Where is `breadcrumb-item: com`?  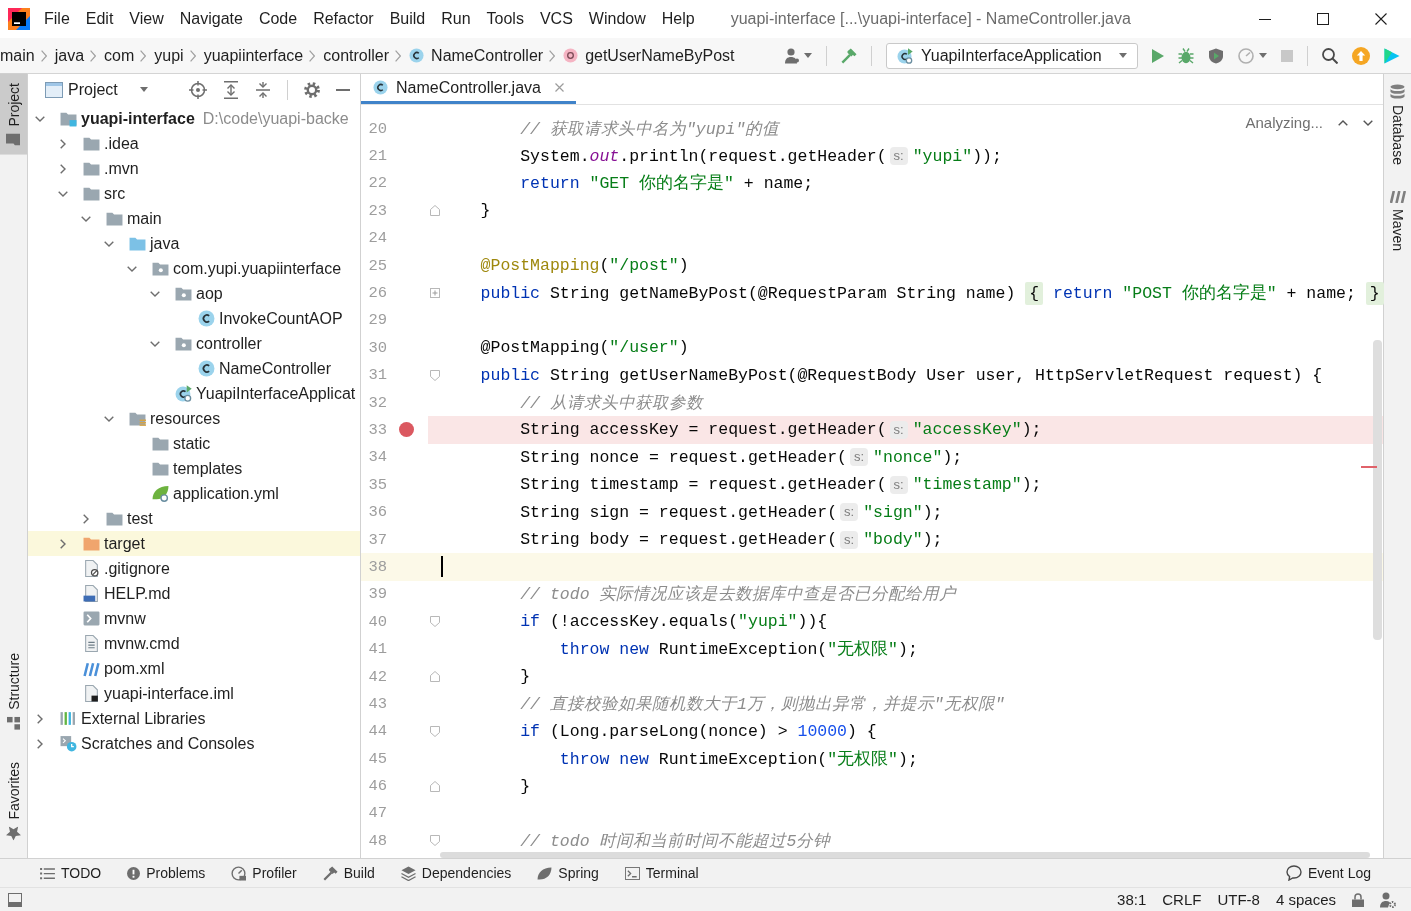
breadcrumb-item: com is located at coordinates (119, 55).